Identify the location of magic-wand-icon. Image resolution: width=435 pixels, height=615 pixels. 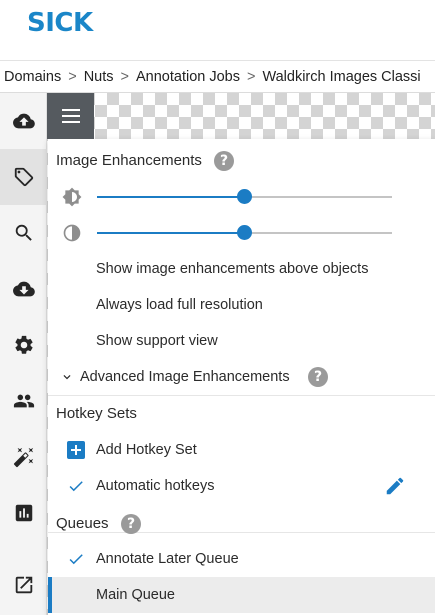
(23, 457).